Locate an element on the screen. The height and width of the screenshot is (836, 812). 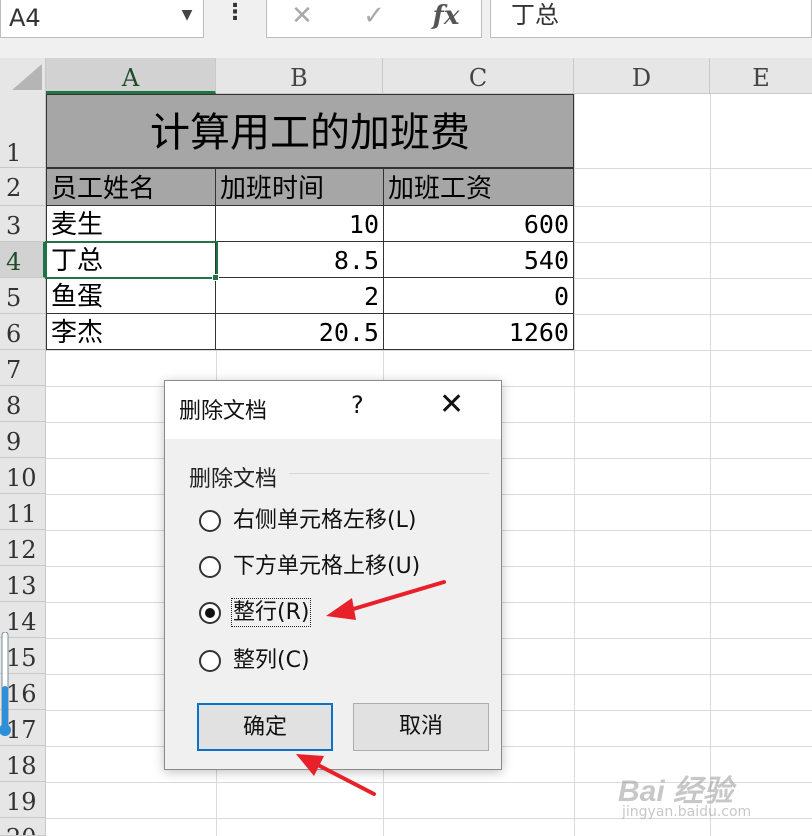
annotation-arrows is located at coordinates (371, 688).